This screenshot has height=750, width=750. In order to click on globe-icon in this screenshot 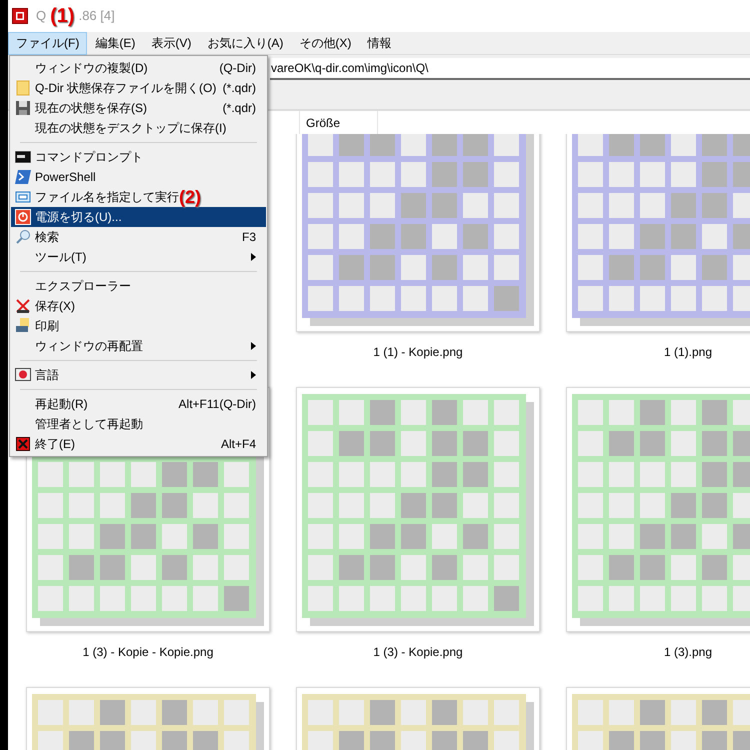, I will do `click(23, 375)`.